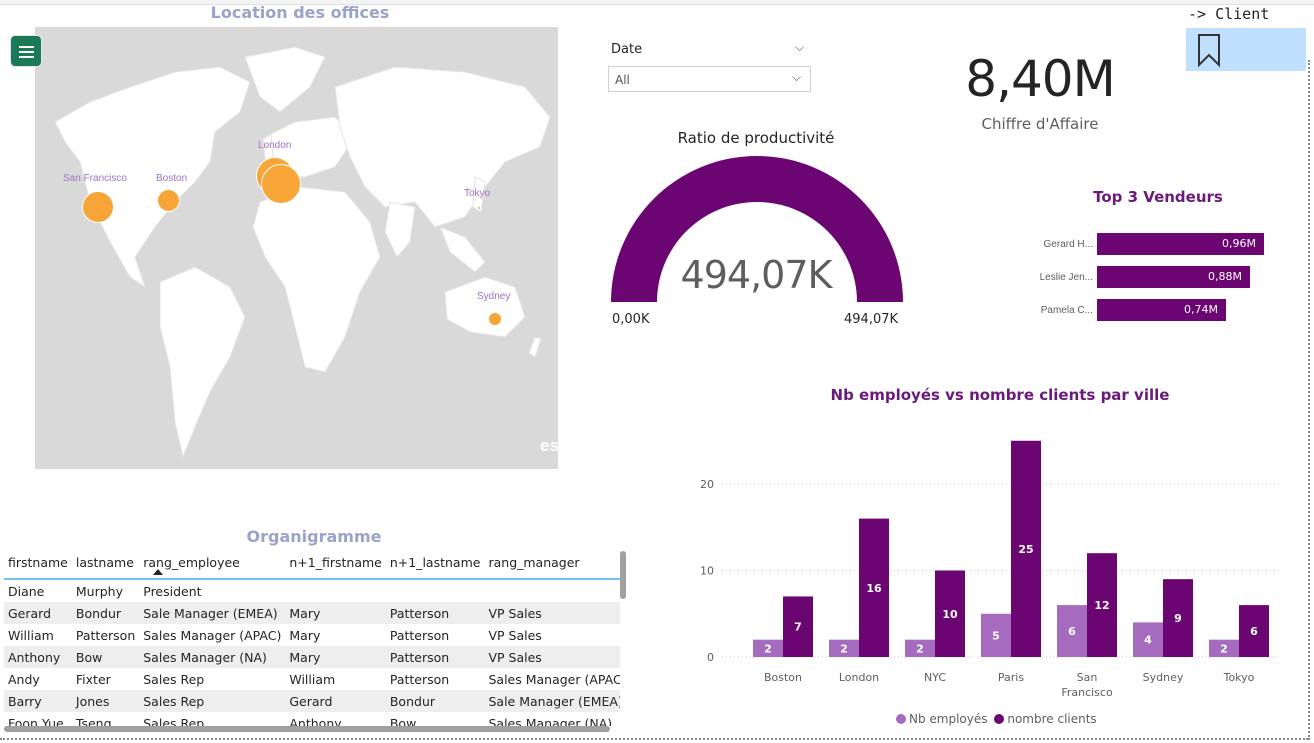  I want to click on bubble-san-francisco, so click(98, 207).